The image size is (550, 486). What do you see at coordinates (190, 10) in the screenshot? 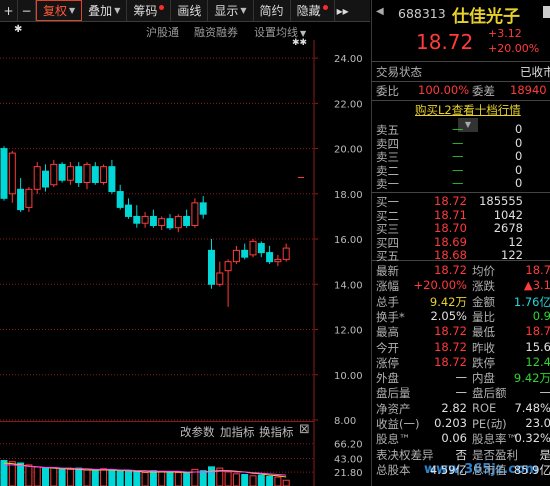
I see `huaxian-button: 画线` at bounding box center [190, 10].